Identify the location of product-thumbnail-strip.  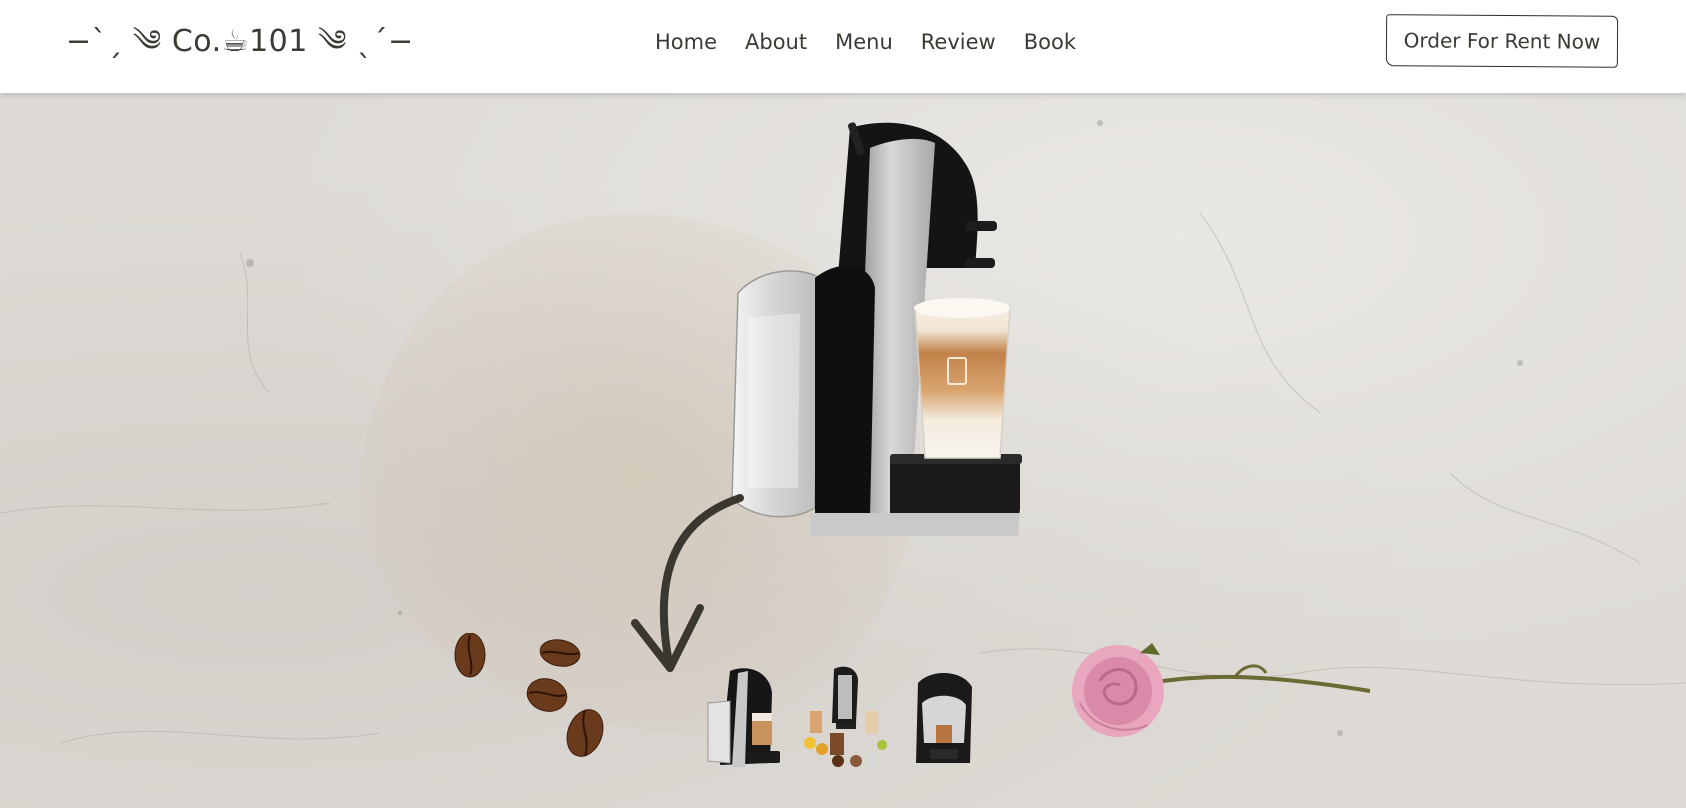
(844, 718).